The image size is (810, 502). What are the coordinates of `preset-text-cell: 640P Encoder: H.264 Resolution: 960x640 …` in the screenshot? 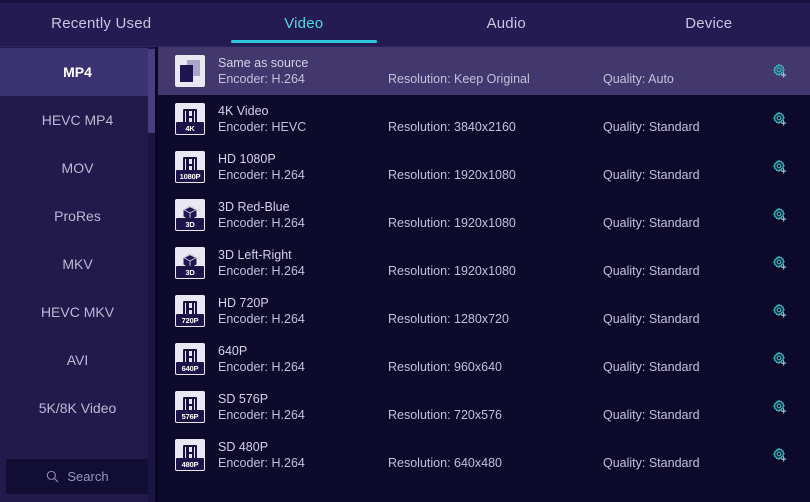 It's located at (479, 359).